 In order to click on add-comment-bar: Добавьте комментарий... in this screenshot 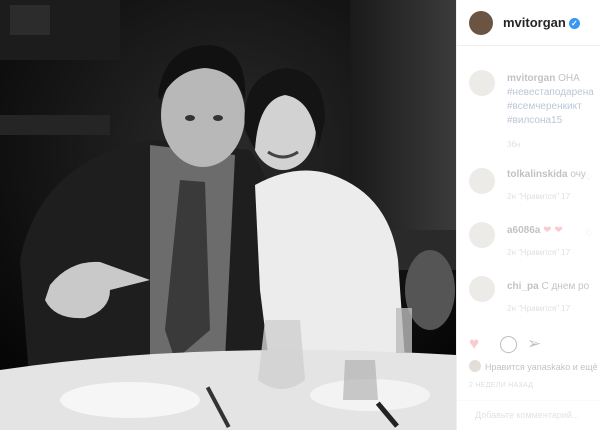, I will do `click(528, 415)`.